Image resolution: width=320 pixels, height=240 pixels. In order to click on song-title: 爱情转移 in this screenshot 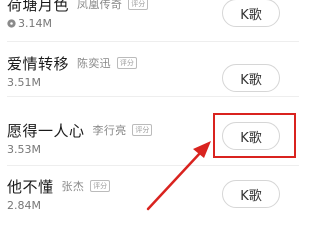, I will do `click(38, 63)`.